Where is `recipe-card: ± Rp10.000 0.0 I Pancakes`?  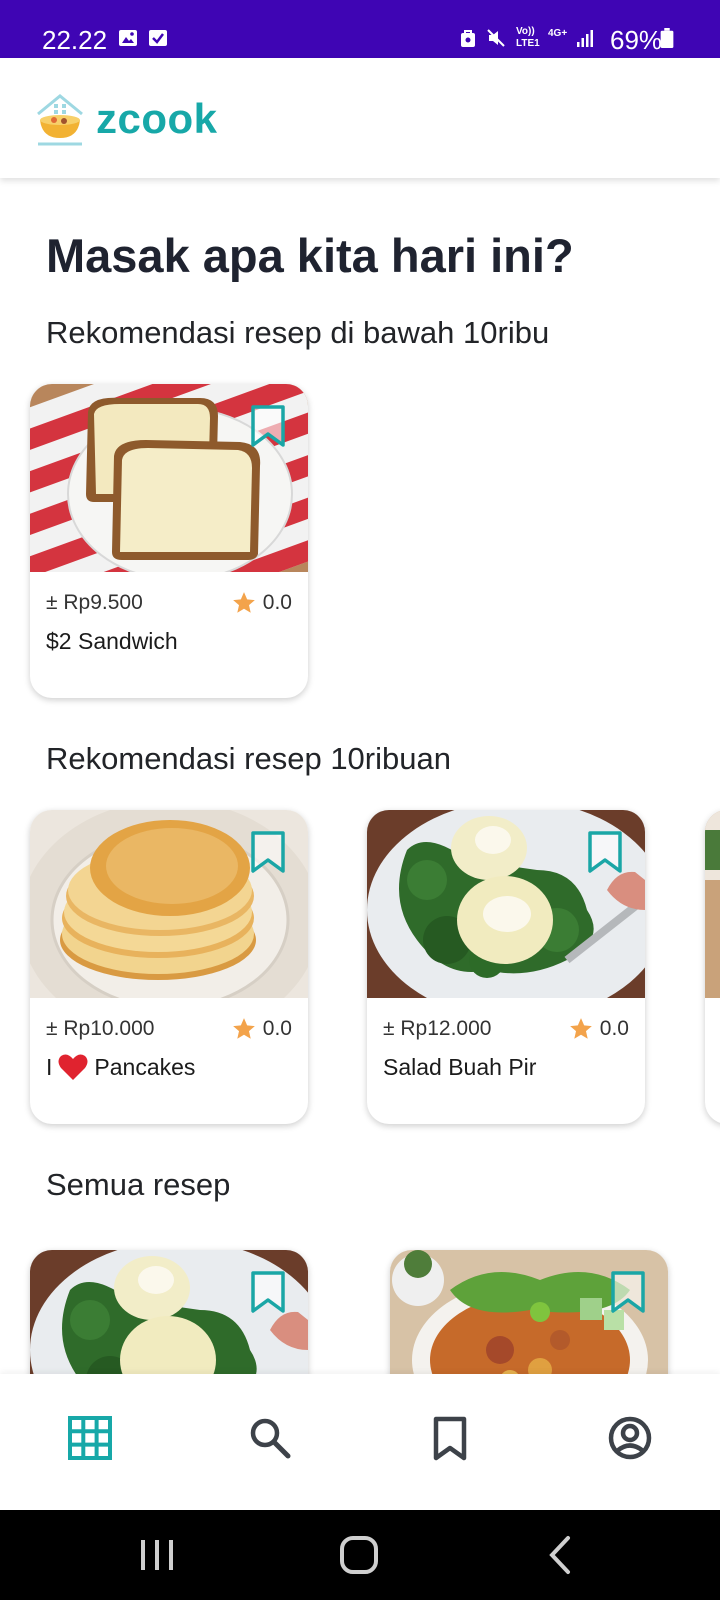 recipe-card: ± Rp10.000 0.0 I Pancakes is located at coordinates (169, 967).